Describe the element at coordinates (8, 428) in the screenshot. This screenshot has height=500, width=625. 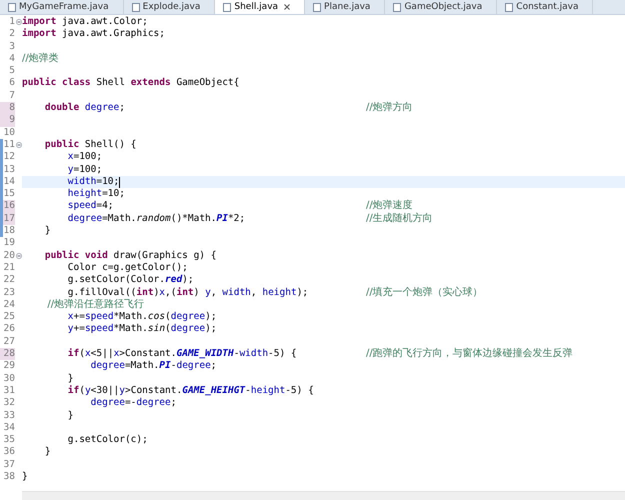
I see `line-number: 34` at that location.